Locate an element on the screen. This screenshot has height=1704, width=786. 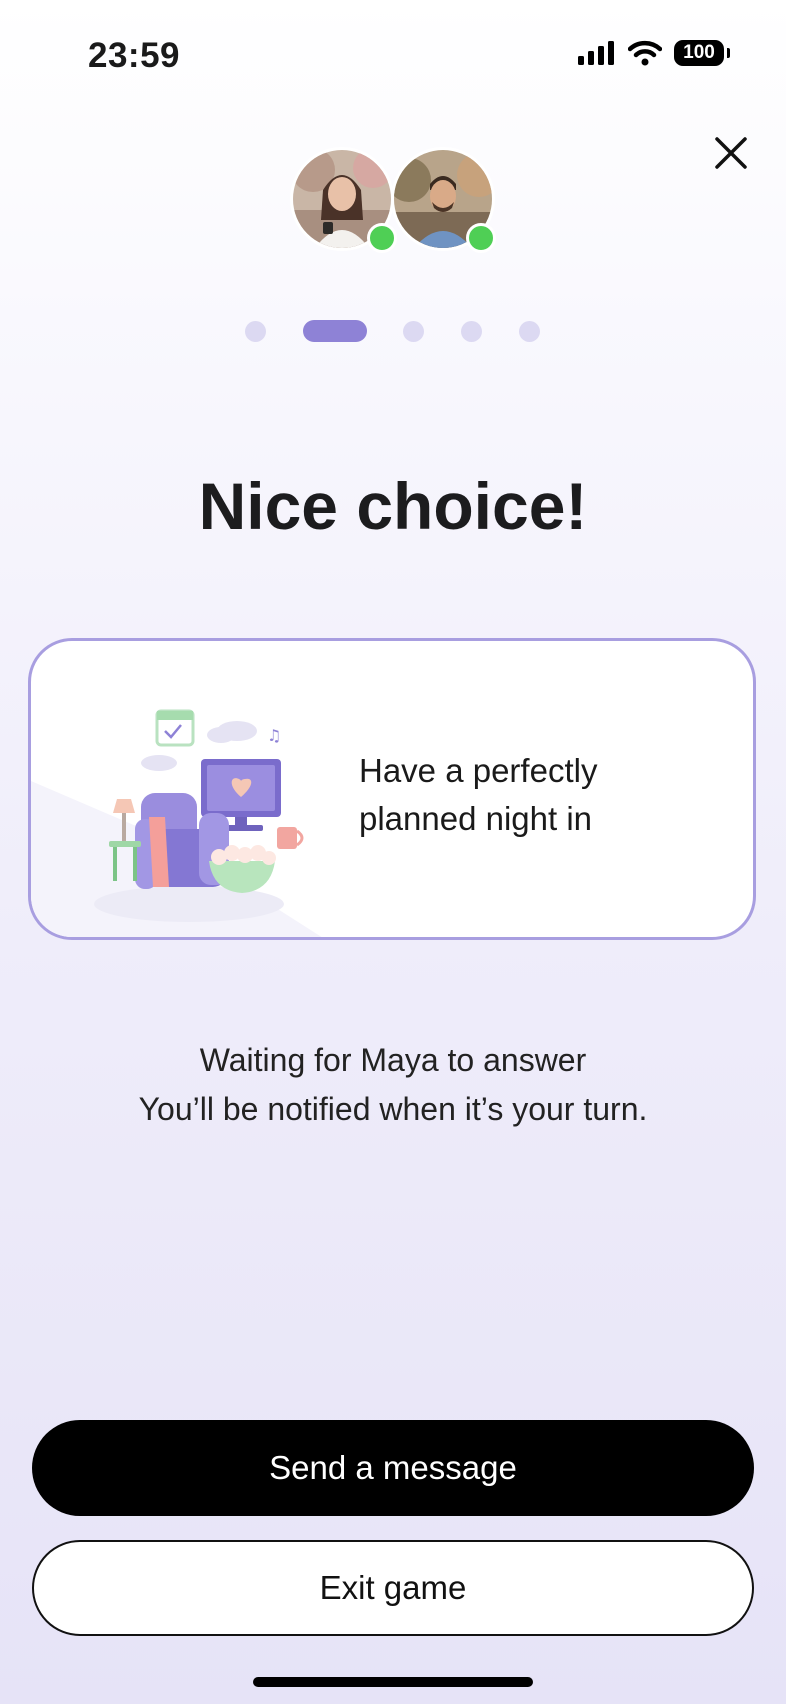
exit-game-button: Exit game is located at coordinates (393, 1588).